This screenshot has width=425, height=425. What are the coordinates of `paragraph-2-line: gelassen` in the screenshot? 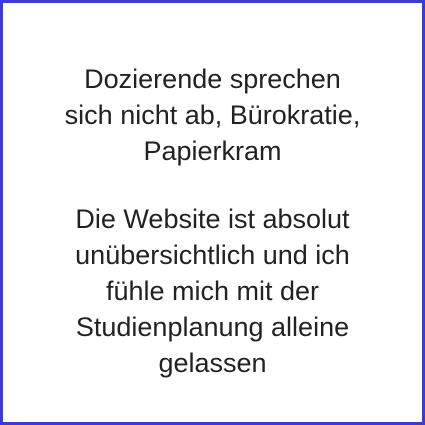 It's located at (212, 363).